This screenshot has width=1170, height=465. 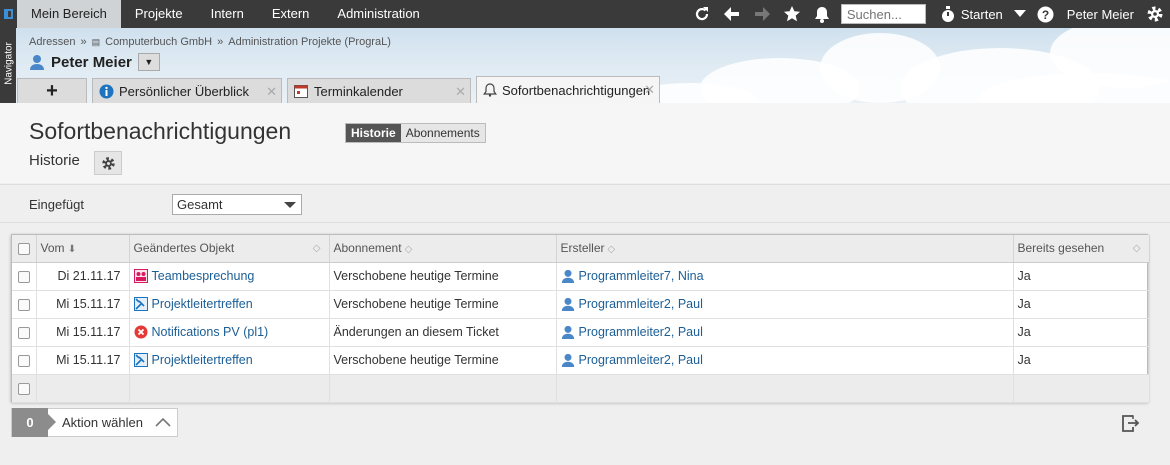 I want to click on tab-persoenlicher-ueberblick: Persönlicher Überblick ✕, so click(x=187, y=90).